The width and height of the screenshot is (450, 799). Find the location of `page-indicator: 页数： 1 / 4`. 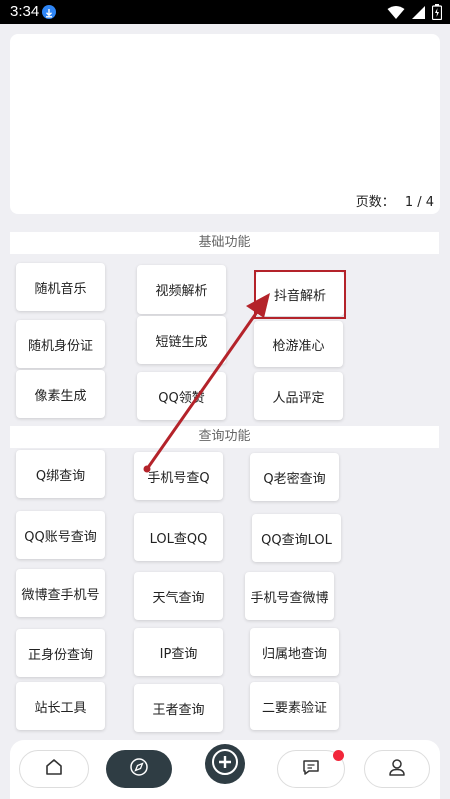

page-indicator: 页数： 1 / 4 is located at coordinates (395, 200).